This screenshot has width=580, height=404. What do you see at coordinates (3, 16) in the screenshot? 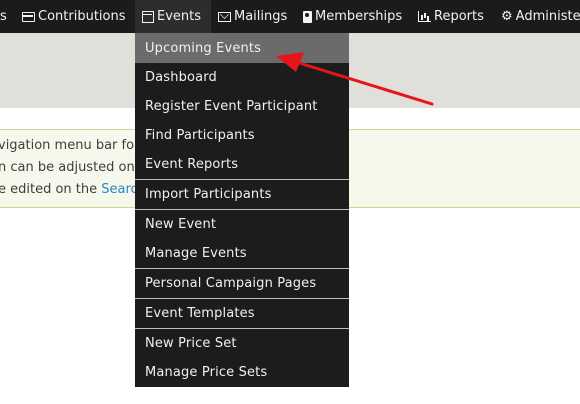
I see `nav-item-label: s` at bounding box center [3, 16].